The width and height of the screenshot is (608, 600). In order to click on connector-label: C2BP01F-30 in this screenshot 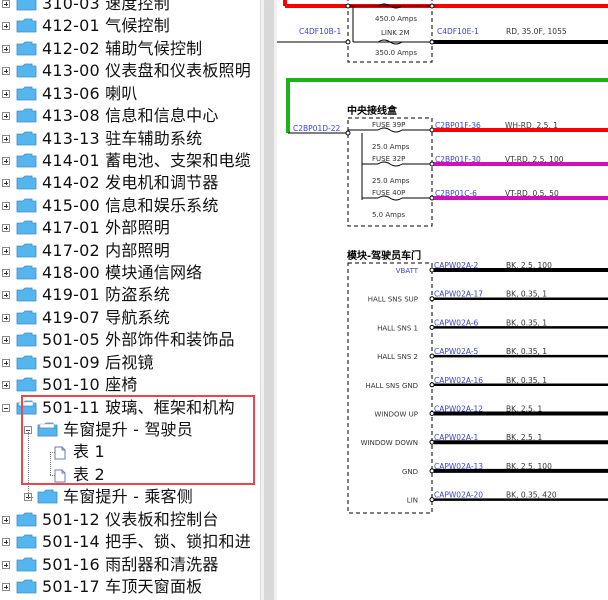, I will do `click(458, 159)`.